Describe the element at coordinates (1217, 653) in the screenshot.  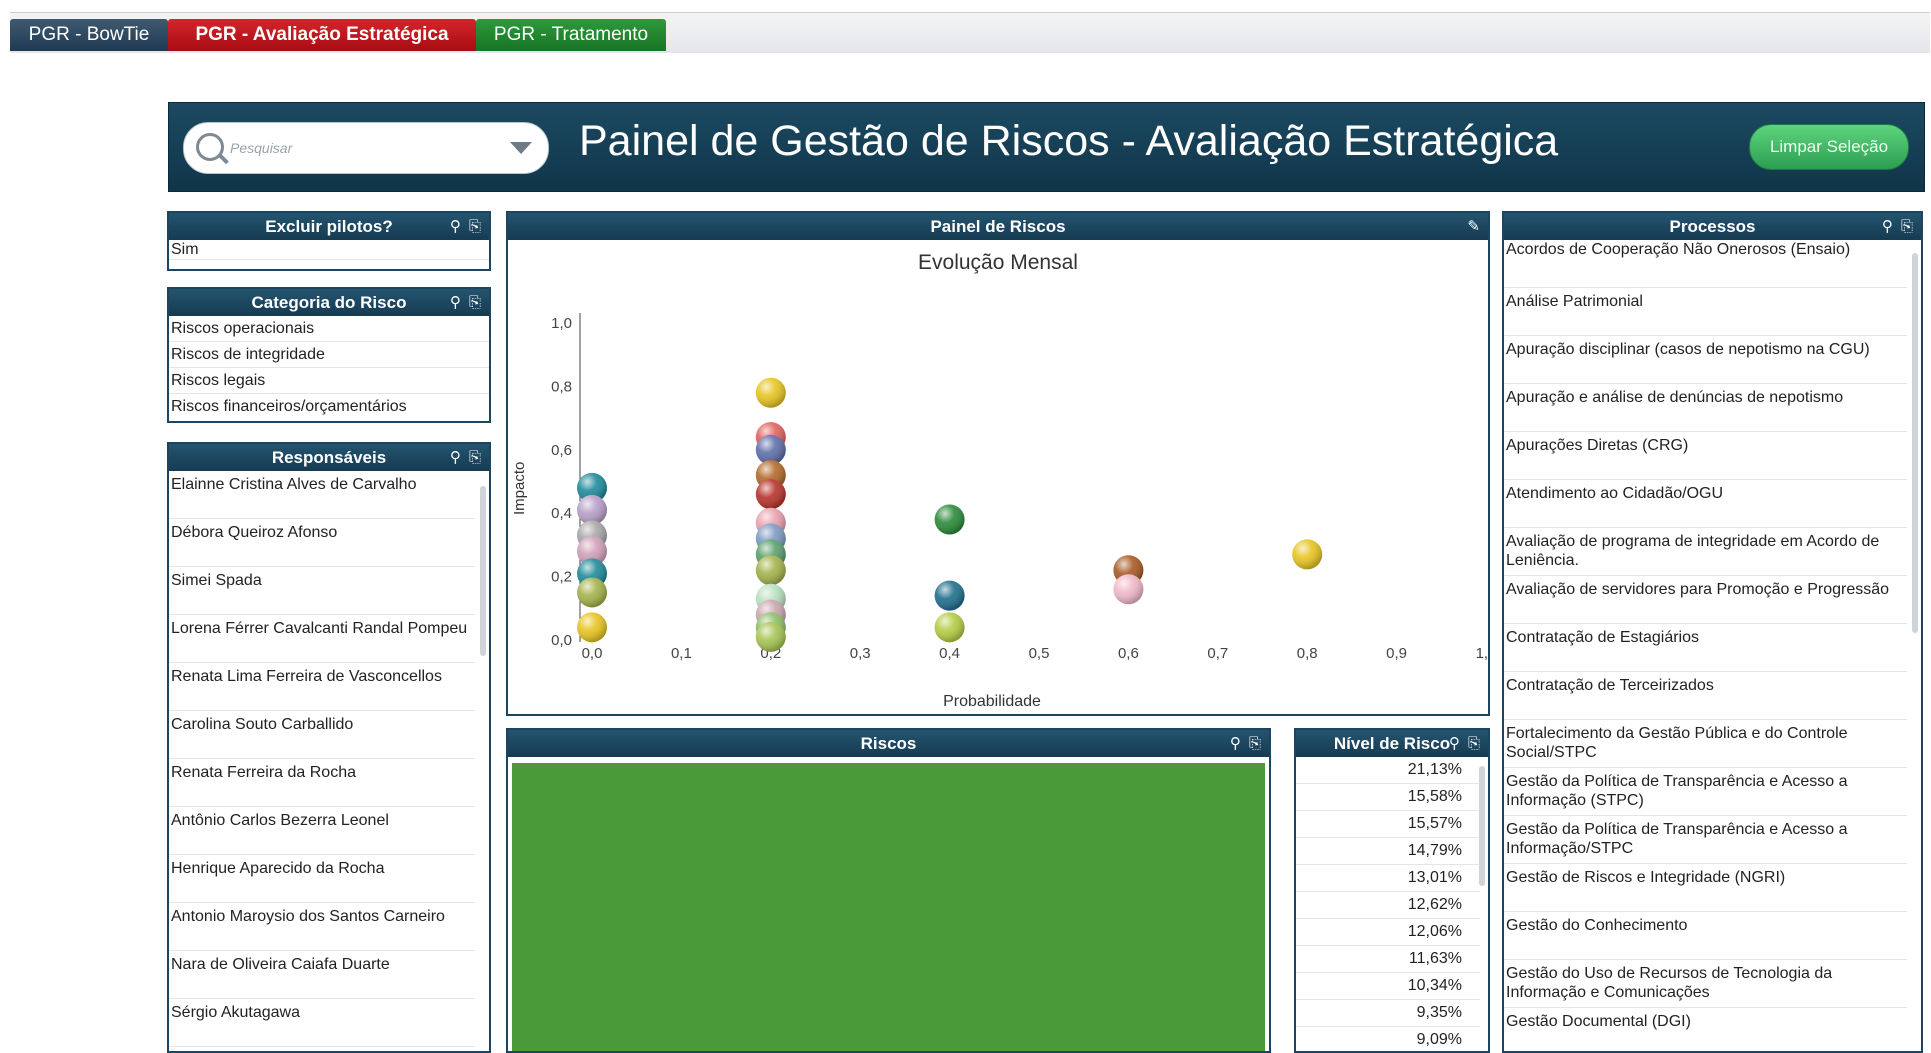
I see `x-tick-label: 0,7` at that location.